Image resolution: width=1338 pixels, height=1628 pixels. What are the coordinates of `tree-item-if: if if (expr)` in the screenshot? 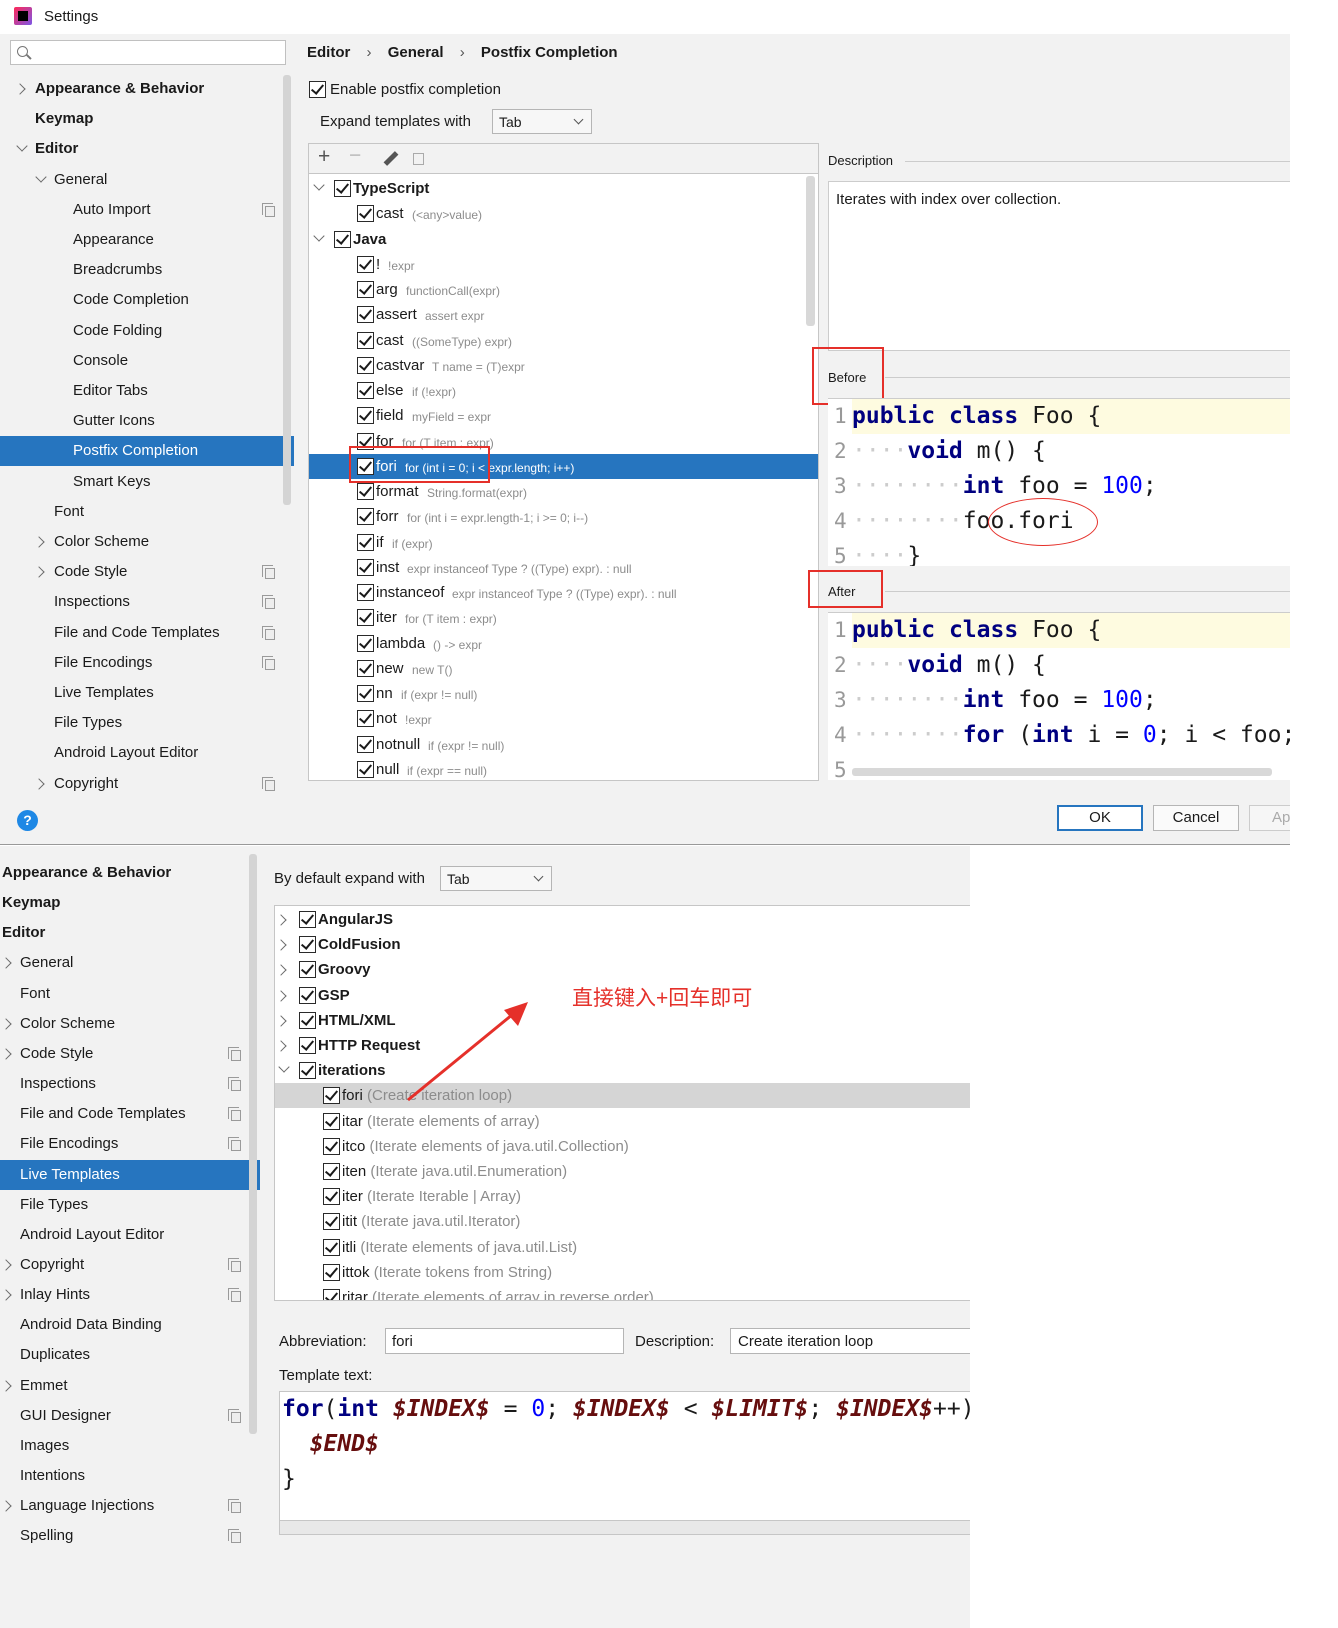 It's located at (563, 542).